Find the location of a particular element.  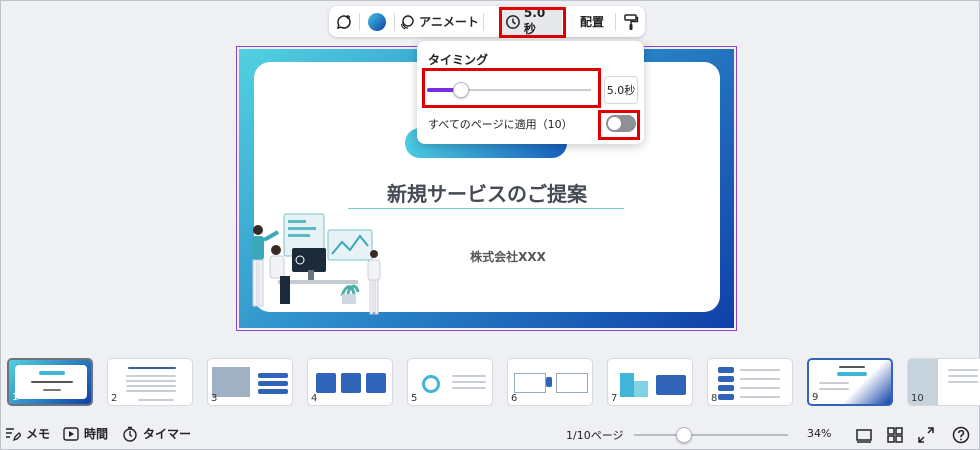

page-thumbnail-9: 9 is located at coordinates (850, 382).